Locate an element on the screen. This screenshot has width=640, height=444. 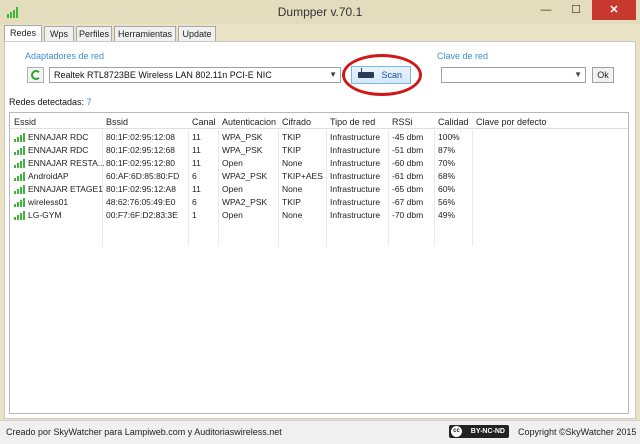
cell-canal: 6 is located at coordinates (194, 176).